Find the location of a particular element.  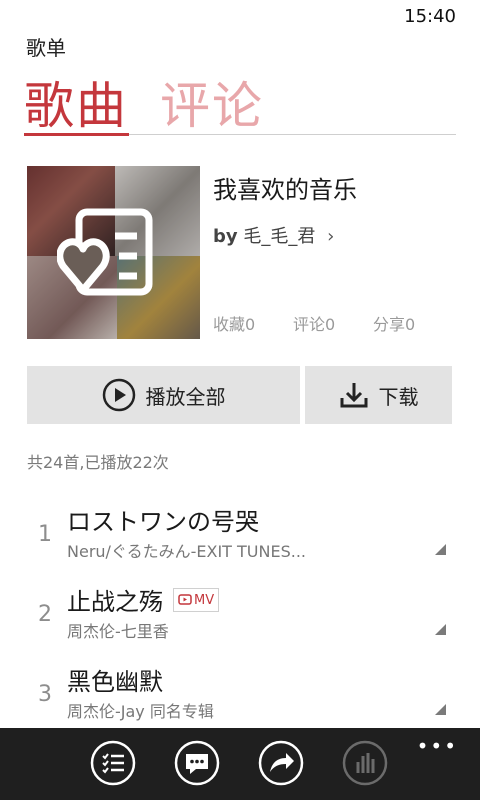

more-options-icon: ••• is located at coordinates (437, 746).